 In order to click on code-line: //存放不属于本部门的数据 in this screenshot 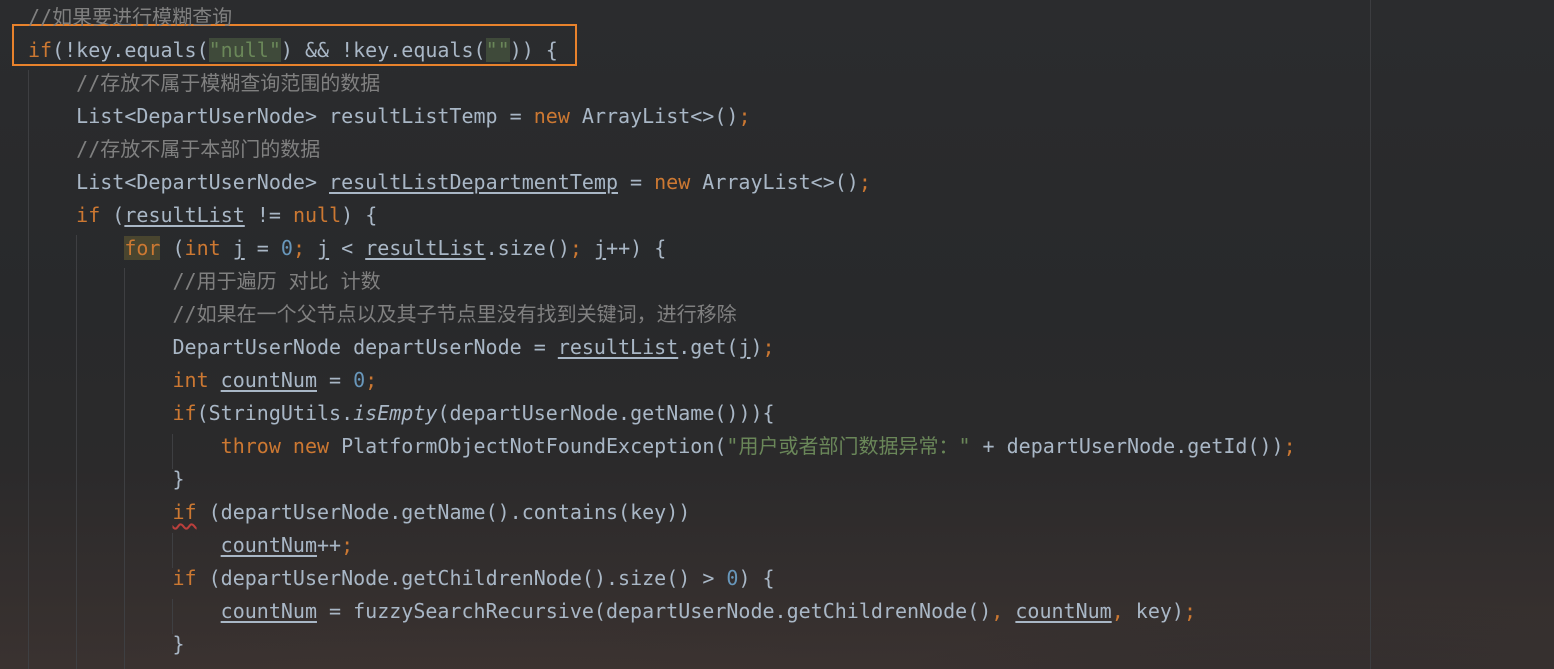, I will do `click(174, 149)`.